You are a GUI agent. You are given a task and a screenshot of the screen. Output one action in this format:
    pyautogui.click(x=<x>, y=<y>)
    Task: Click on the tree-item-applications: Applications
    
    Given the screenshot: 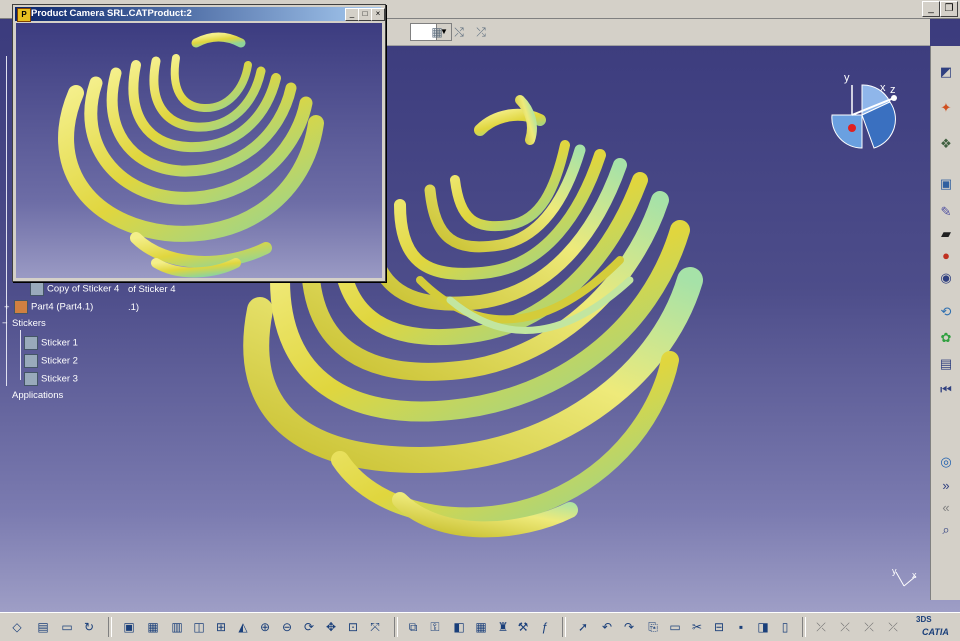 What is the action you would take?
    pyautogui.click(x=37, y=395)
    